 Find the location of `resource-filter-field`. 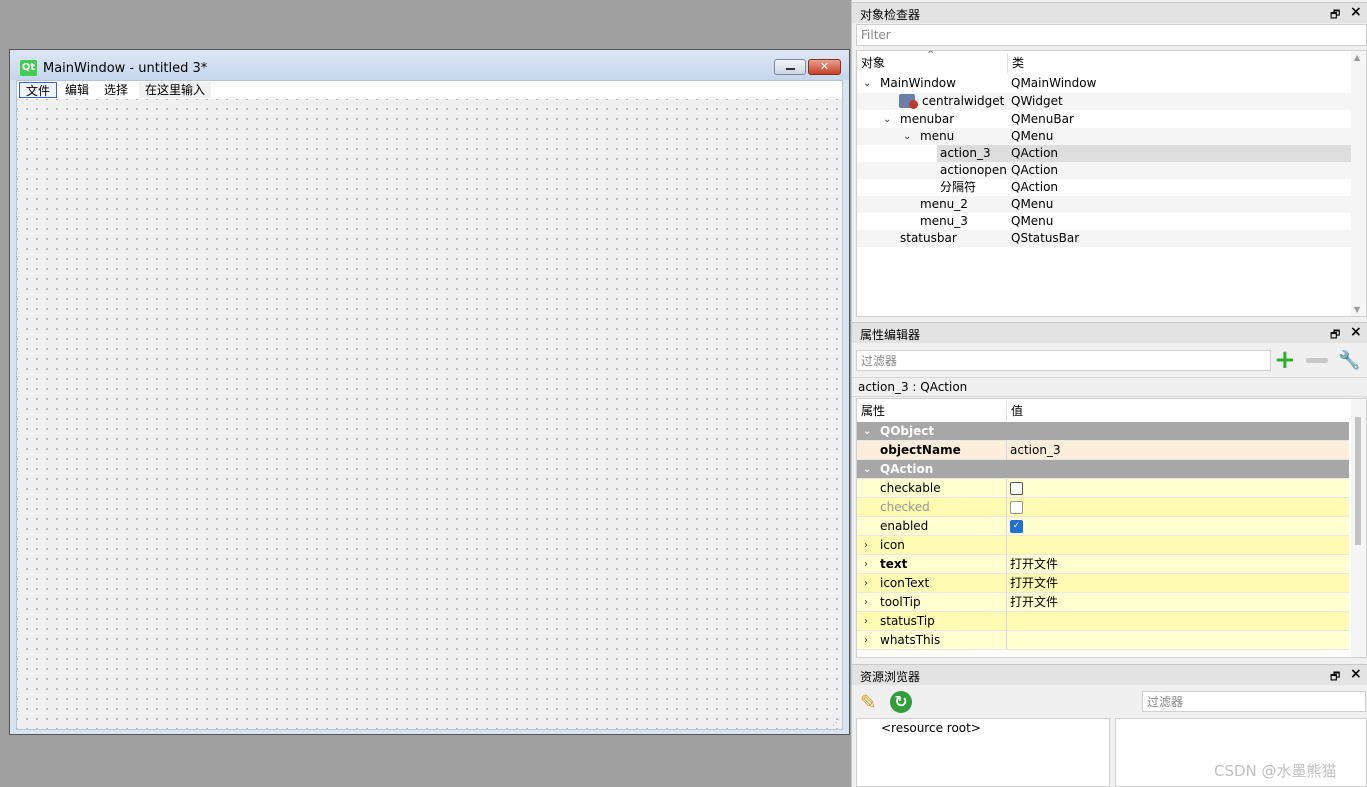

resource-filter-field is located at coordinates (1254, 701).